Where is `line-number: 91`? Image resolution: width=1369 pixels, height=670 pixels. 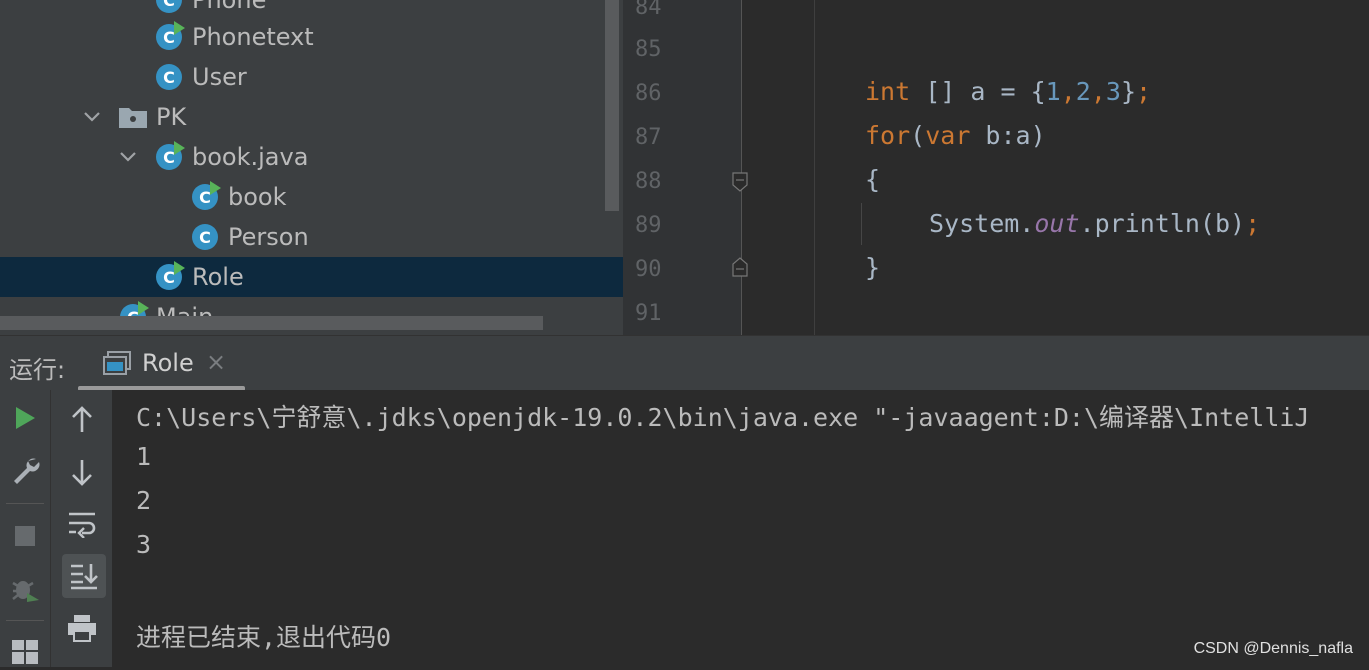 line-number: 91 is located at coordinates (648, 313).